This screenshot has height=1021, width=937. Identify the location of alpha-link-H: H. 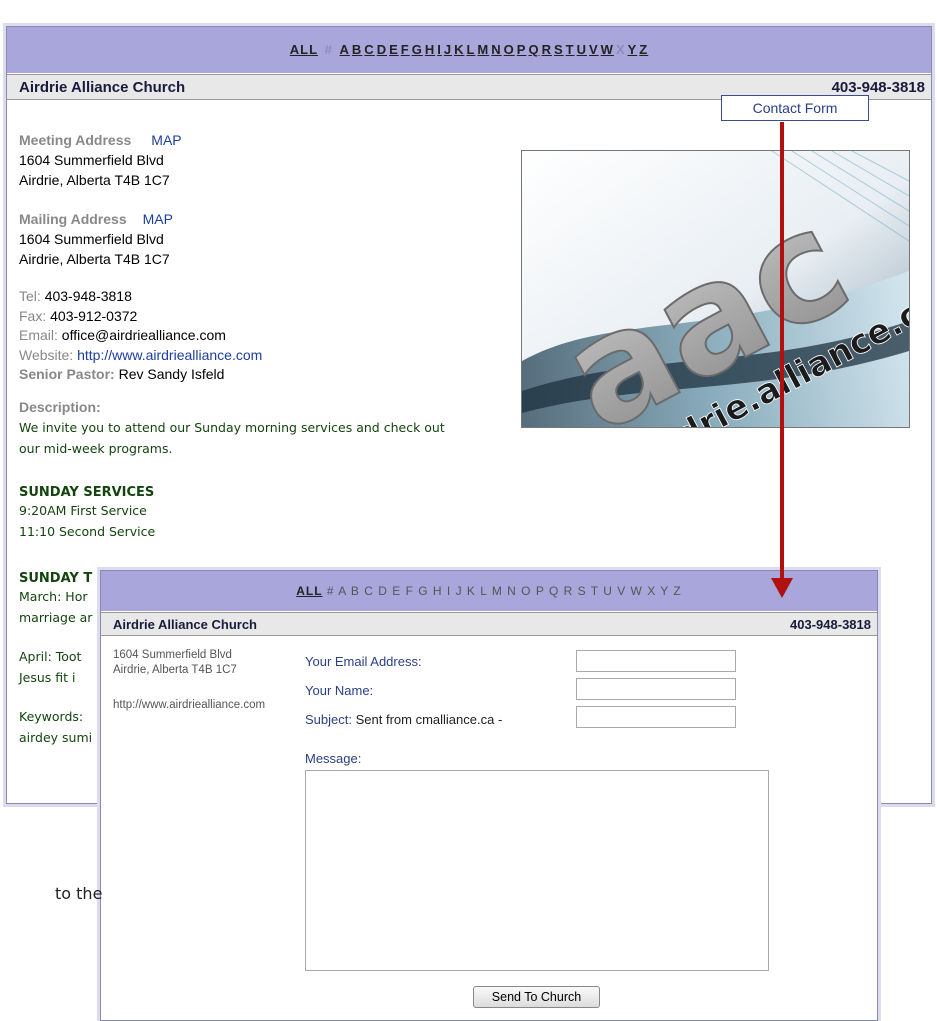
(430, 49).